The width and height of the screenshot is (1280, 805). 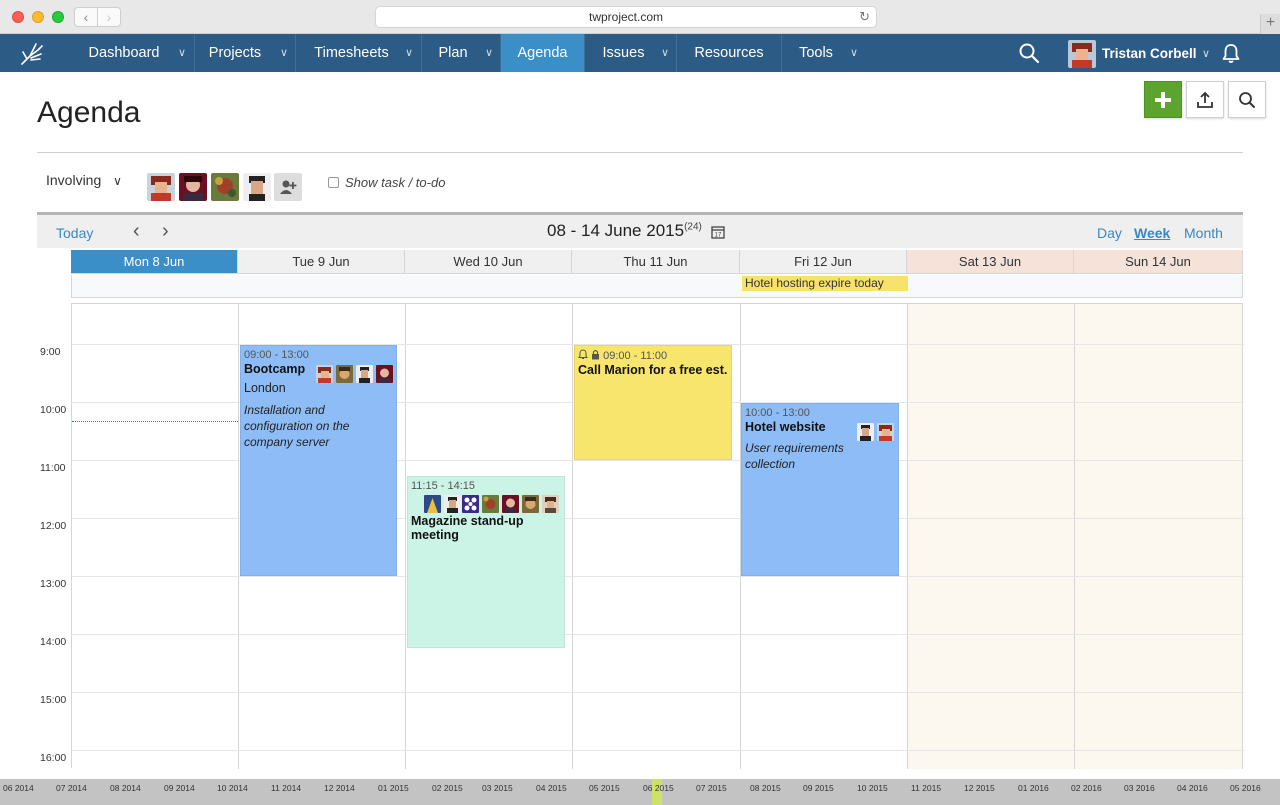 I want to click on timeline-label: 05 2015, so click(x=604, y=788).